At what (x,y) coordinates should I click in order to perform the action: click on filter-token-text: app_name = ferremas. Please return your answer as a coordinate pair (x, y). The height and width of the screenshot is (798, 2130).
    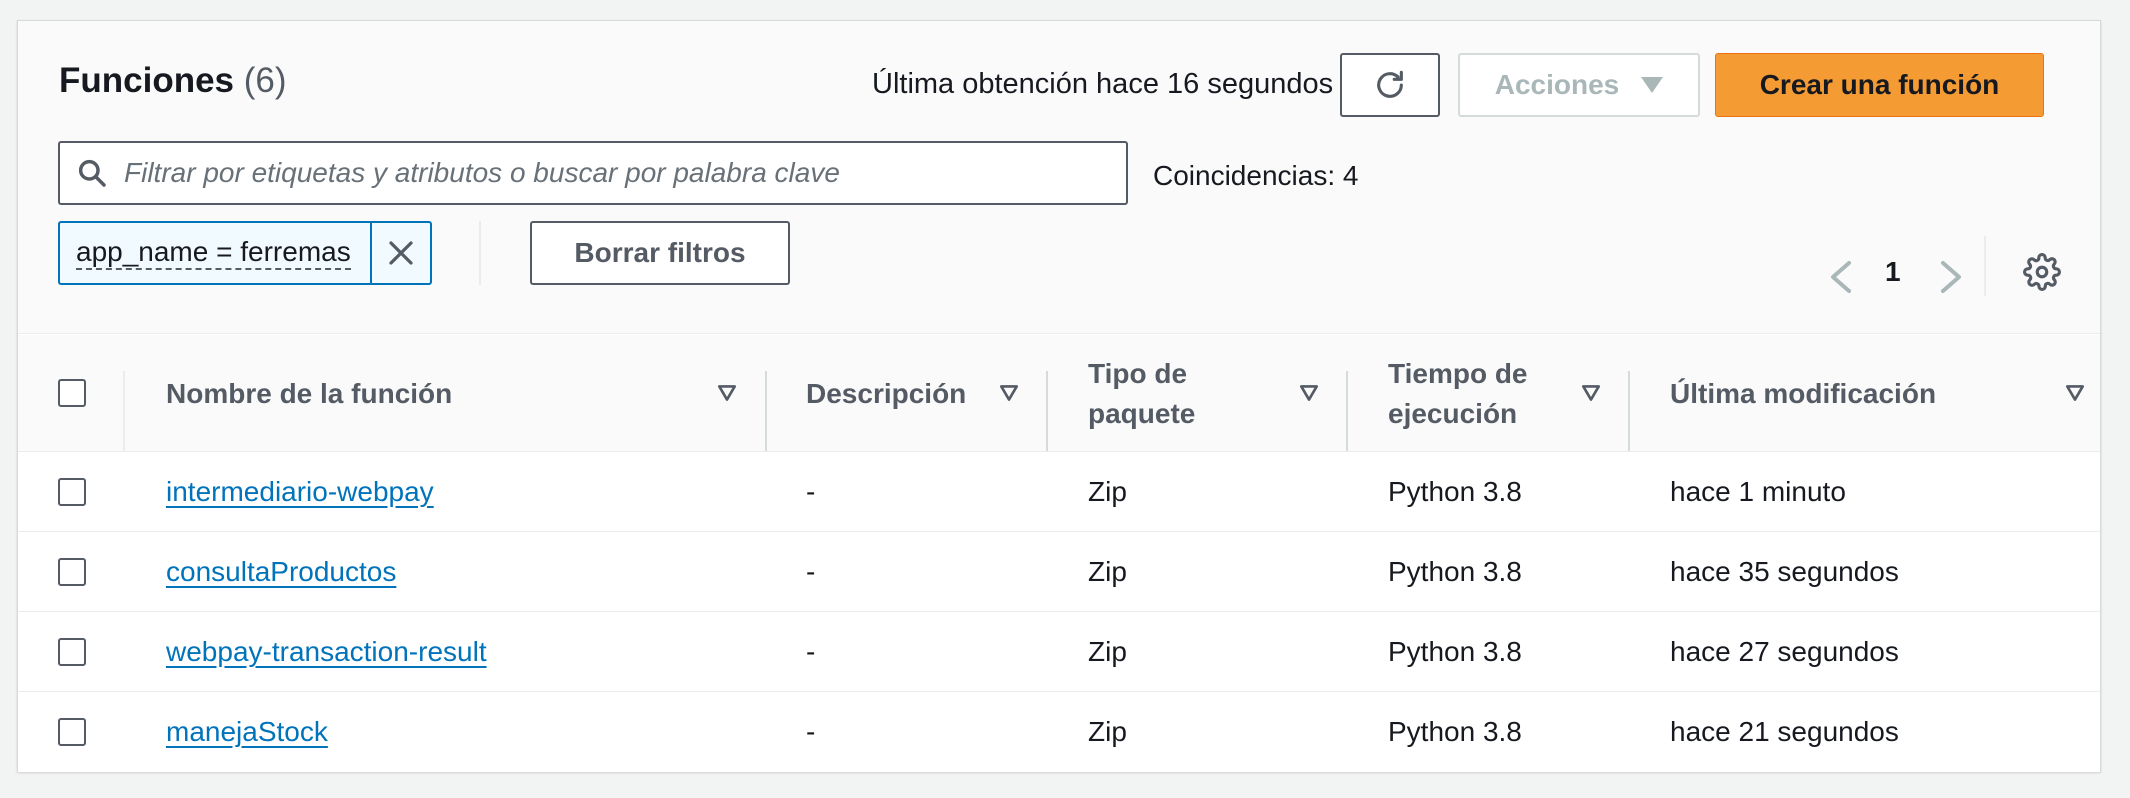
    Looking at the image, I should click on (213, 253).